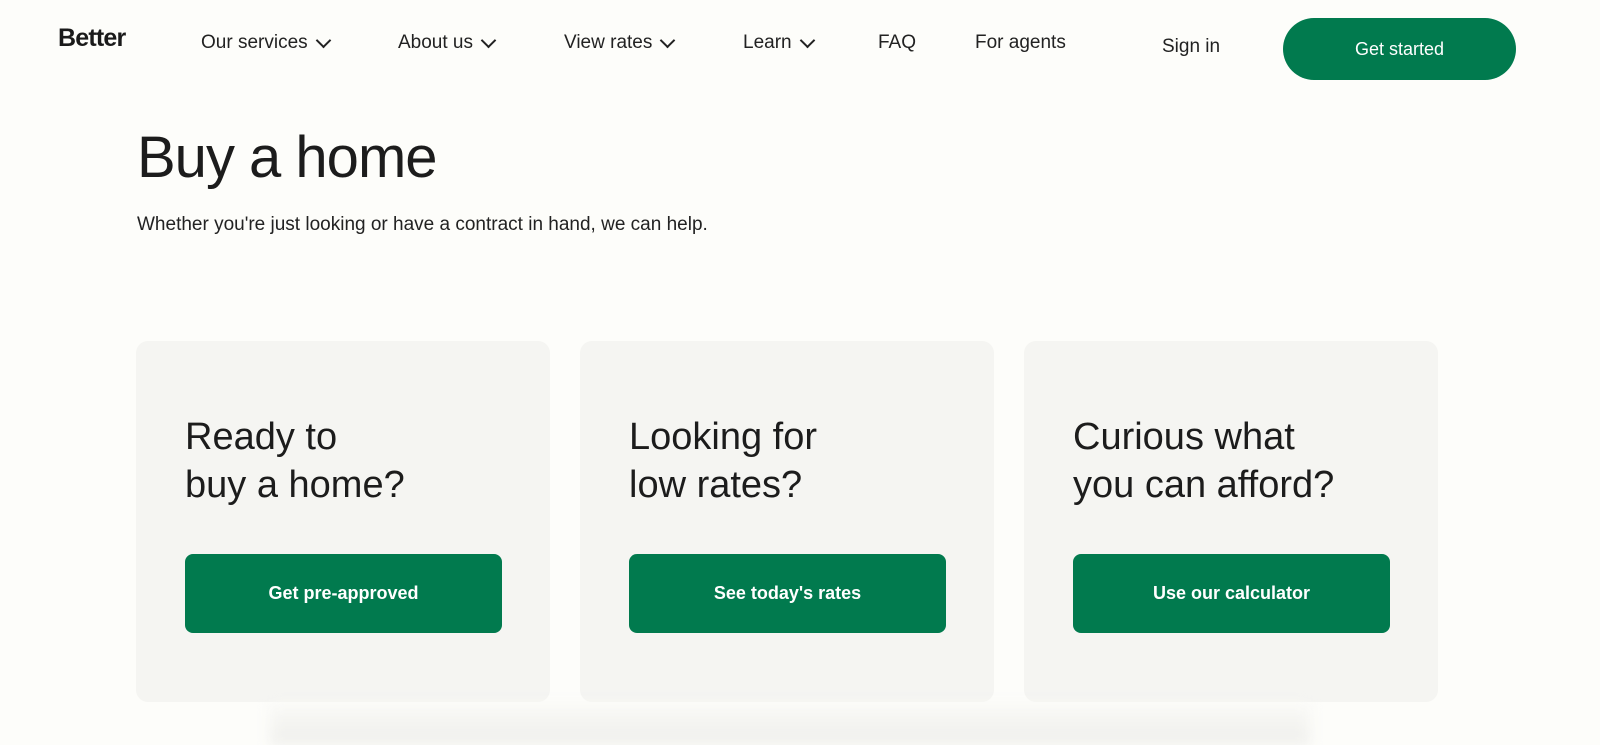 The height and width of the screenshot is (745, 1600). What do you see at coordinates (254, 42) in the screenshot?
I see `nav-label: Our services` at bounding box center [254, 42].